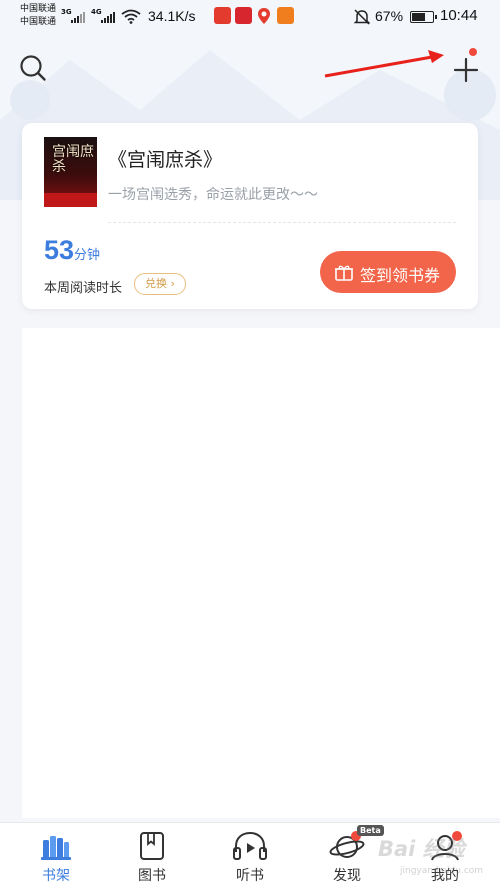  What do you see at coordinates (172, 283) in the screenshot?
I see `chevron-right-icon: ›` at bounding box center [172, 283].